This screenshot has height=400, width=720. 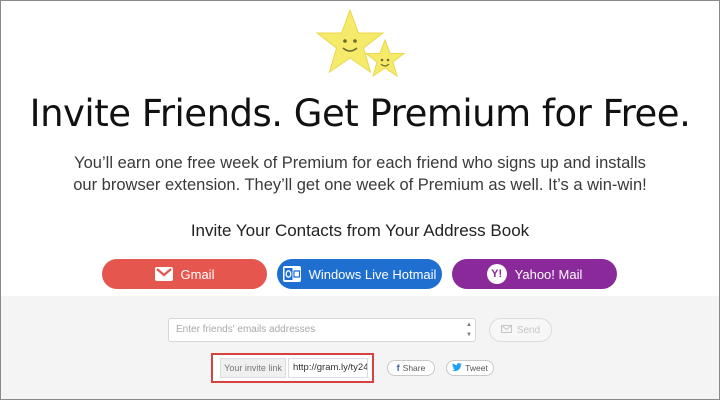 I want to click on tweet-button: Tweet, so click(x=470, y=368).